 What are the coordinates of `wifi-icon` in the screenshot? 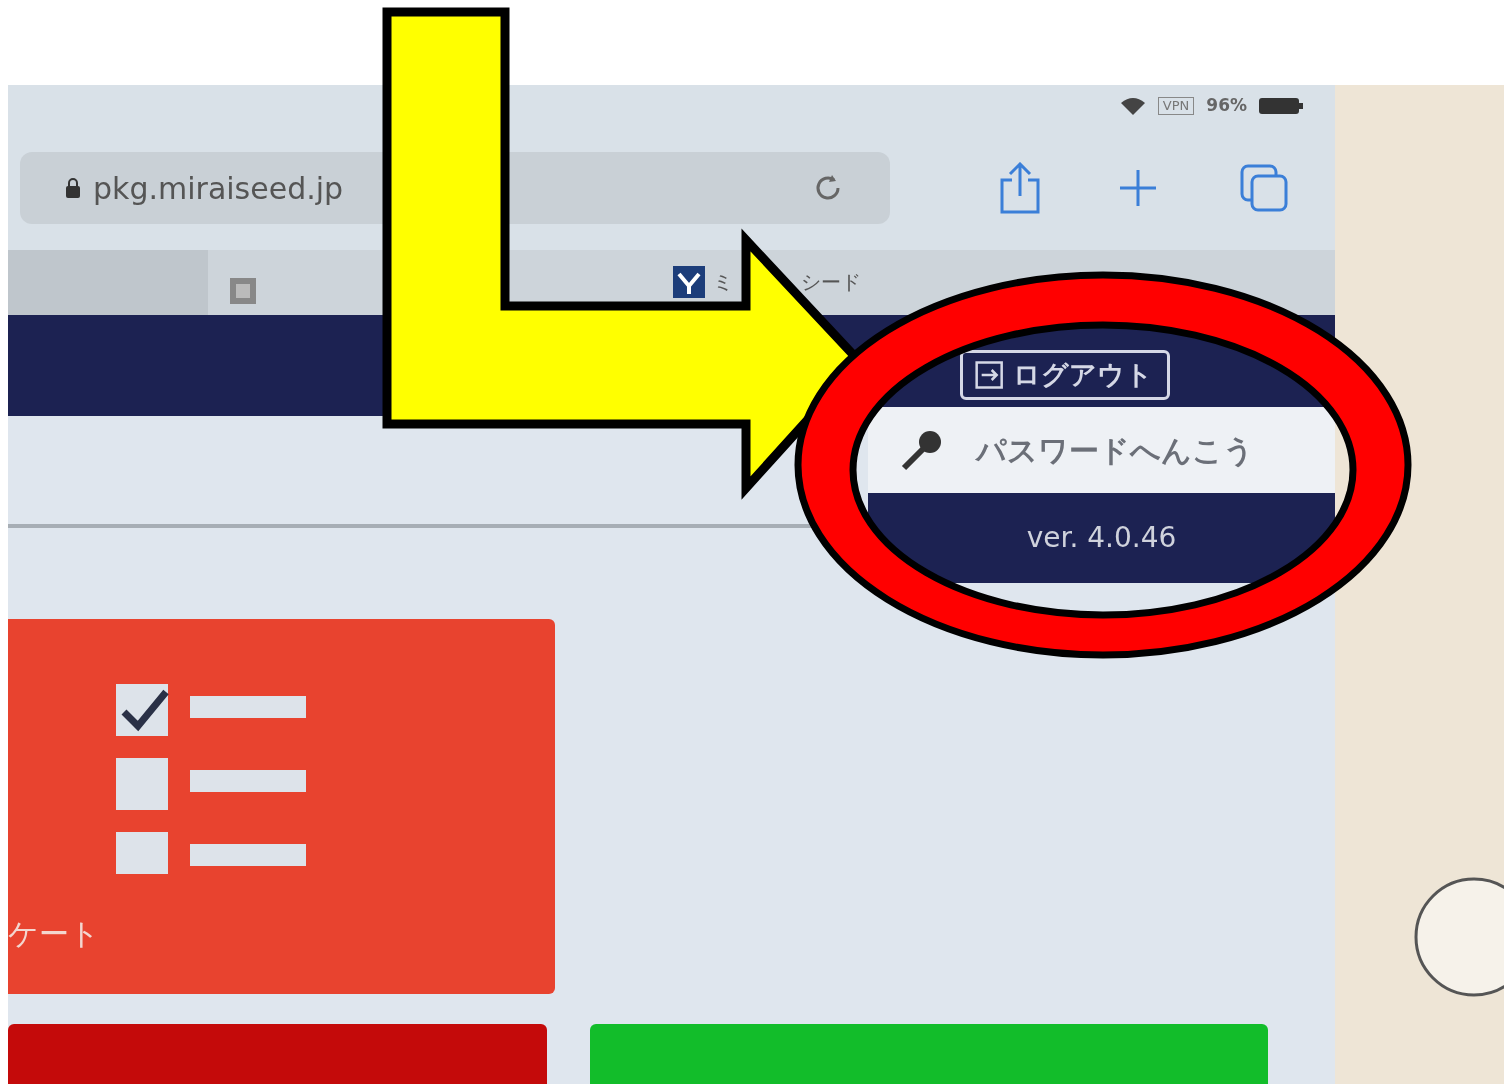 It's located at (1132, 106).